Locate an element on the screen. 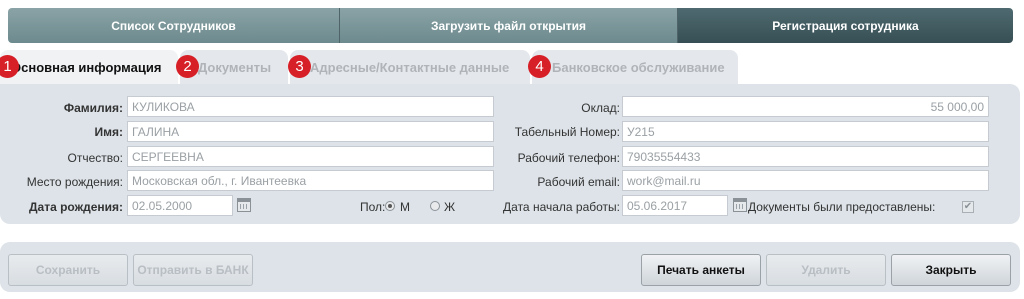 Image resolution: width=1024 pixels, height=299 pixels. subtab-main-info: Основная информация is located at coordinates (89, 67).